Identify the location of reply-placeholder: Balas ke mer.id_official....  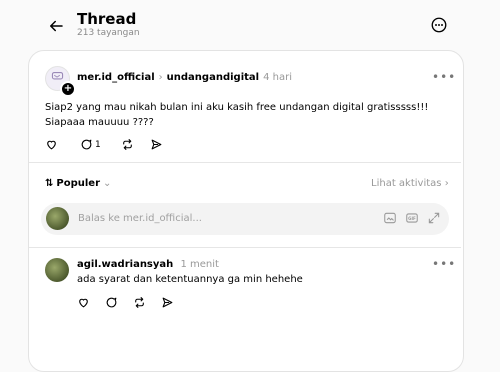
(140, 218).